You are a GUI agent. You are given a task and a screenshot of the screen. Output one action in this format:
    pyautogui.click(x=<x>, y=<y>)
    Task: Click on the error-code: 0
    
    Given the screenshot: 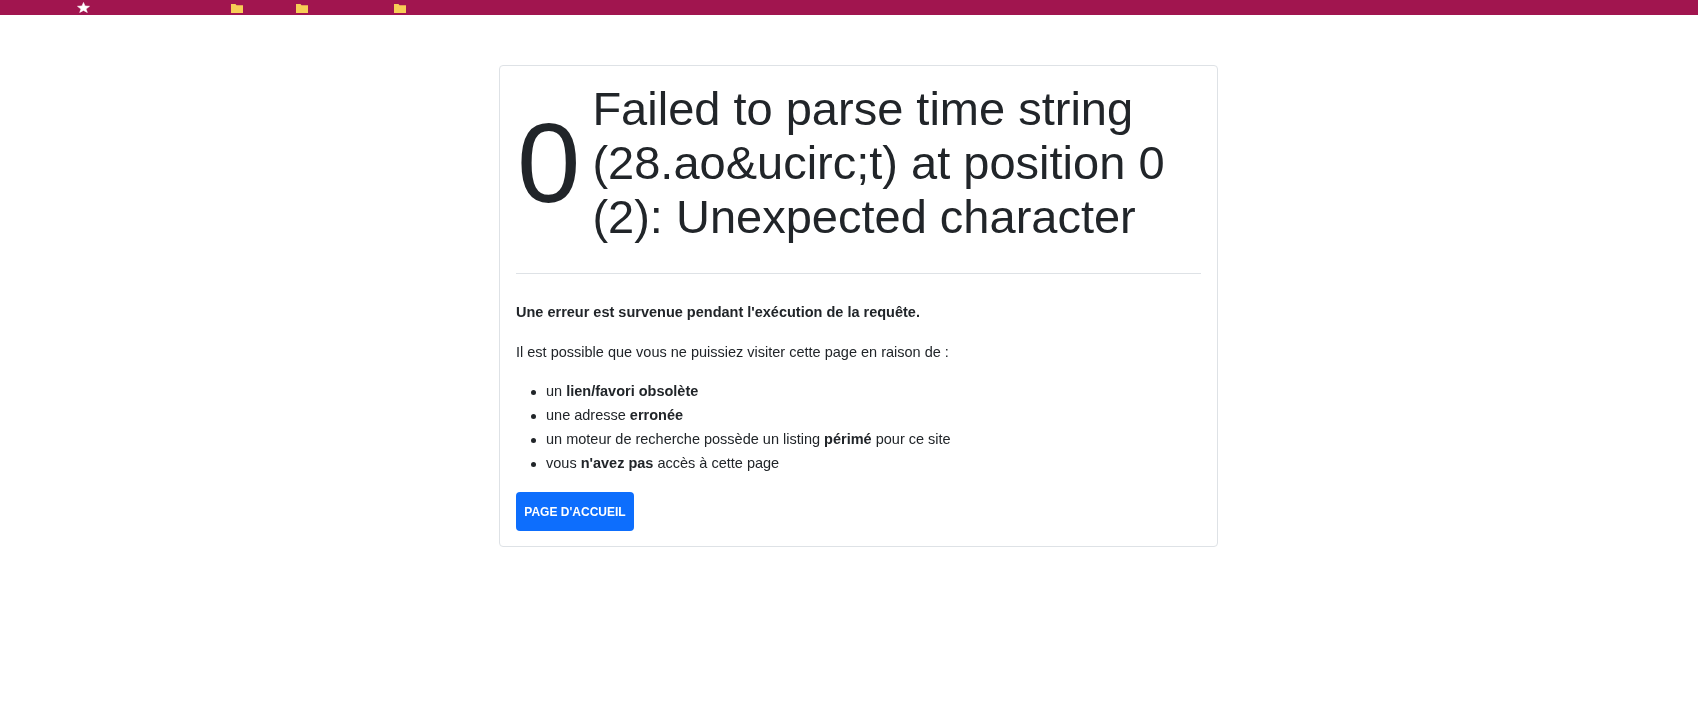 What is the action you would take?
    pyautogui.click(x=549, y=163)
    